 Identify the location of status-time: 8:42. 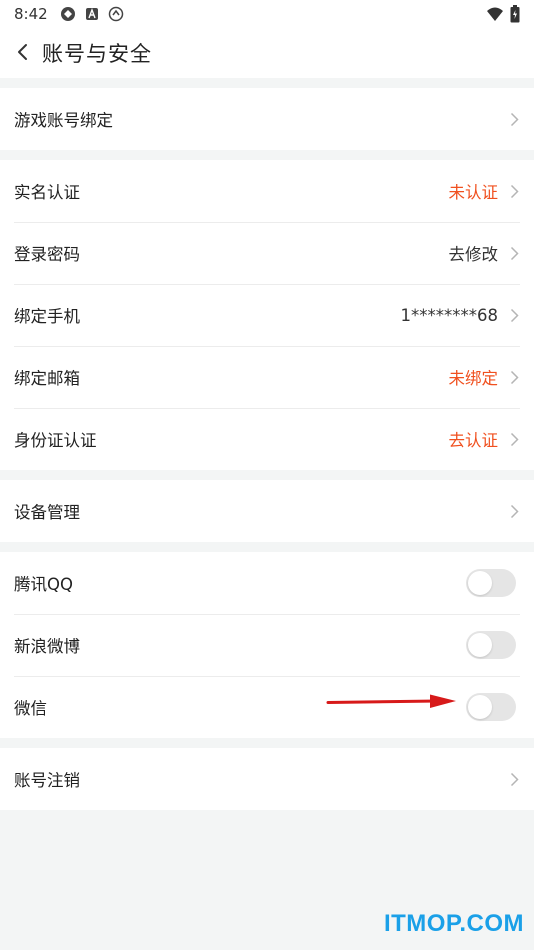
(31, 14).